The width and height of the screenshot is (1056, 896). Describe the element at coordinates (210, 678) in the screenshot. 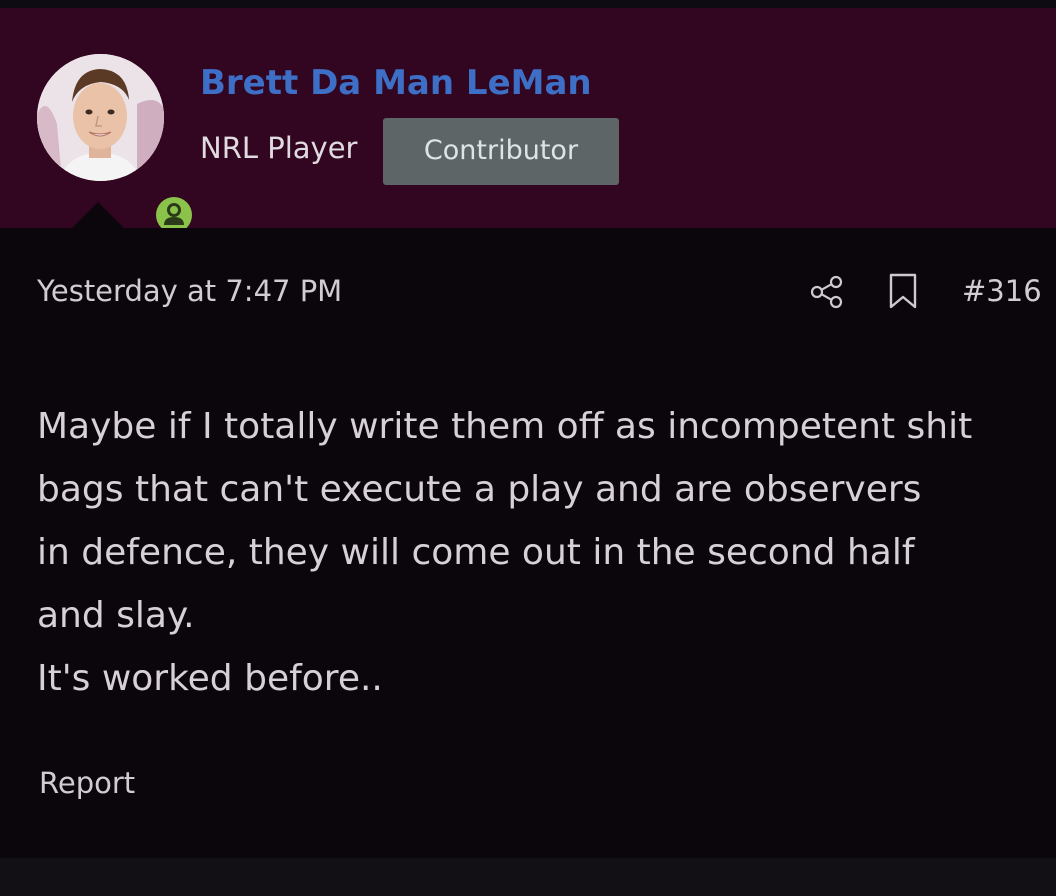

I see `message-line: It's worked before..` at that location.